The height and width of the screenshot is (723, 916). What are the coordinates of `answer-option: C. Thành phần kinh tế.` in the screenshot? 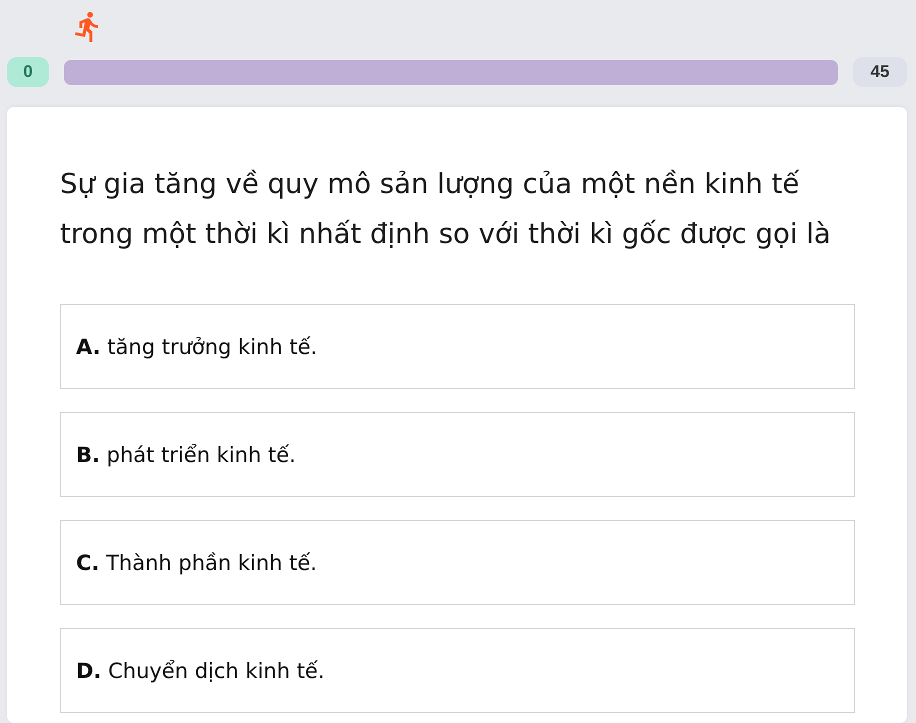 It's located at (457, 562).